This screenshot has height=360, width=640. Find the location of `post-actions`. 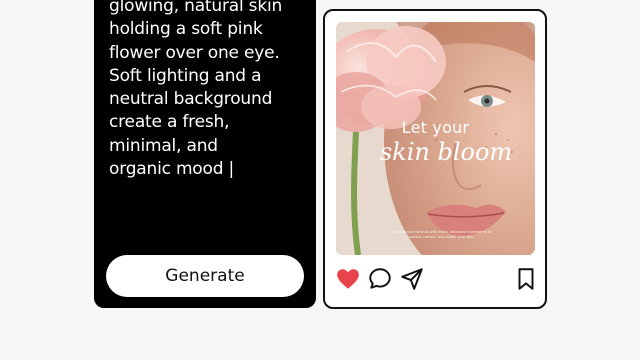

post-actions is located at coordinates (437, 281).